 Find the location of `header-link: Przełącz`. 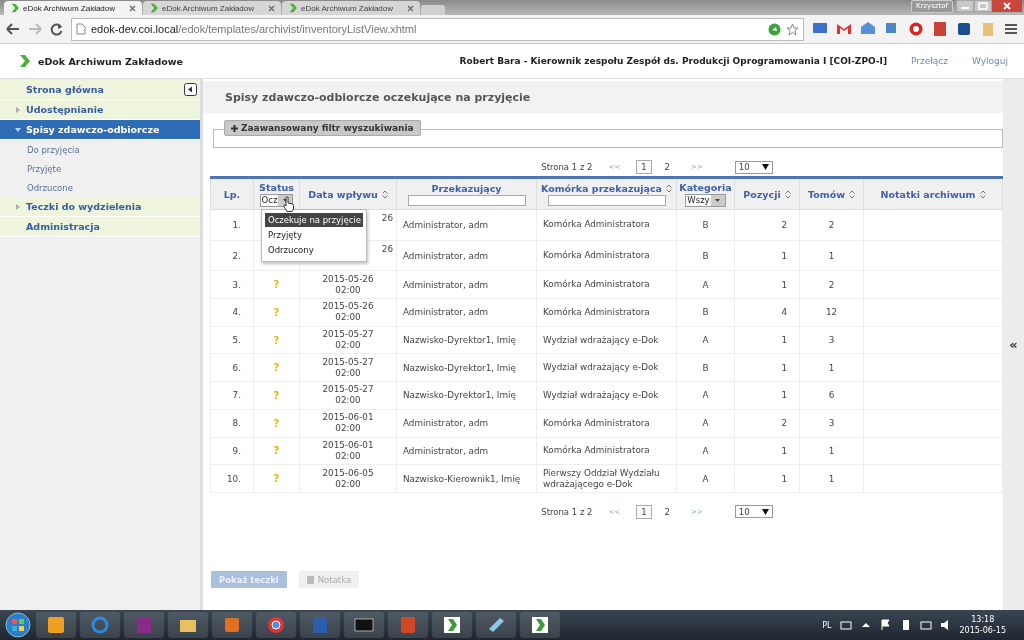

header-link: Przełącz is located at coordinates (929, 61).